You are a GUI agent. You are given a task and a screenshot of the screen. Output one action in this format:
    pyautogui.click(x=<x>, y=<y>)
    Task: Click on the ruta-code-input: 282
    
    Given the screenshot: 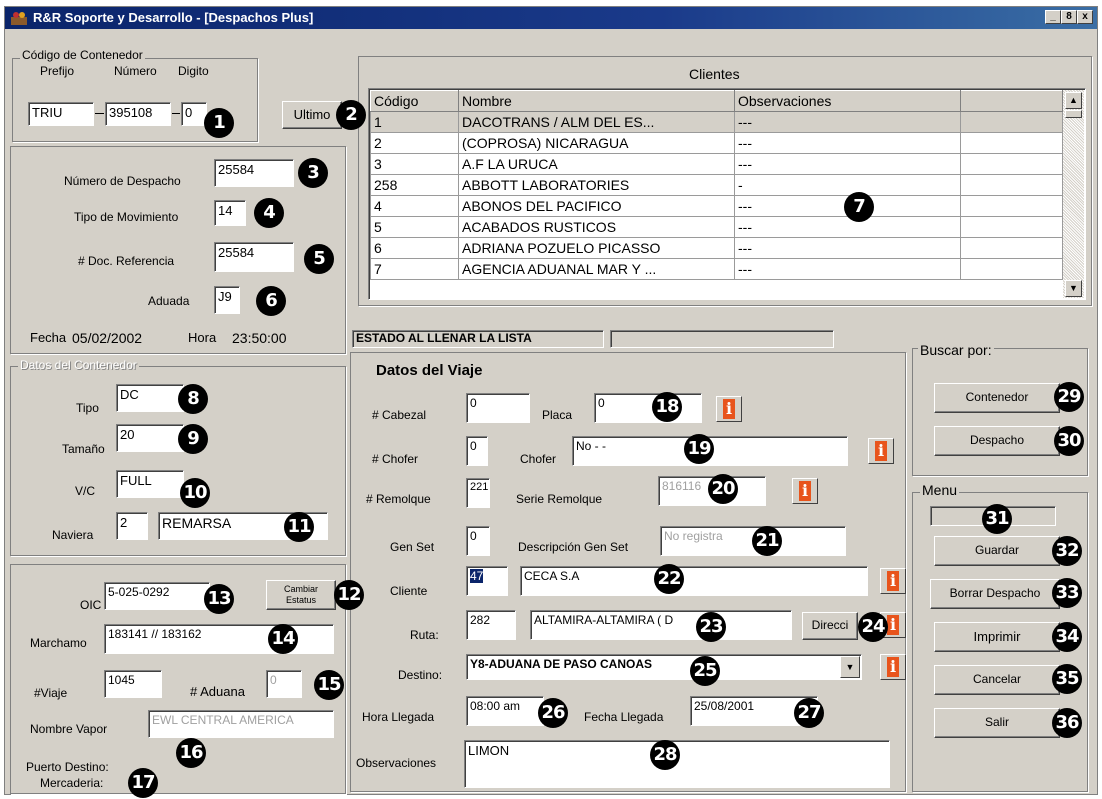 What is the action you would take?
    pyautogui.click(x=491, y=625)
    